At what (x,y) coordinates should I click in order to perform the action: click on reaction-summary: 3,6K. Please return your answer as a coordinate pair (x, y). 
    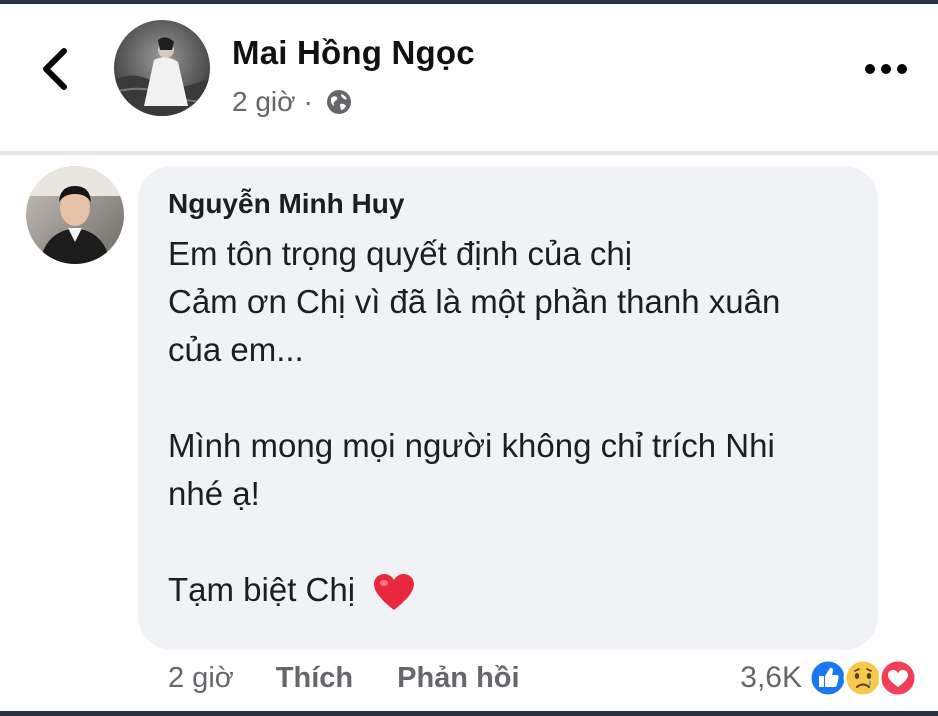
    Looking at the image, I should click on (829, 678).